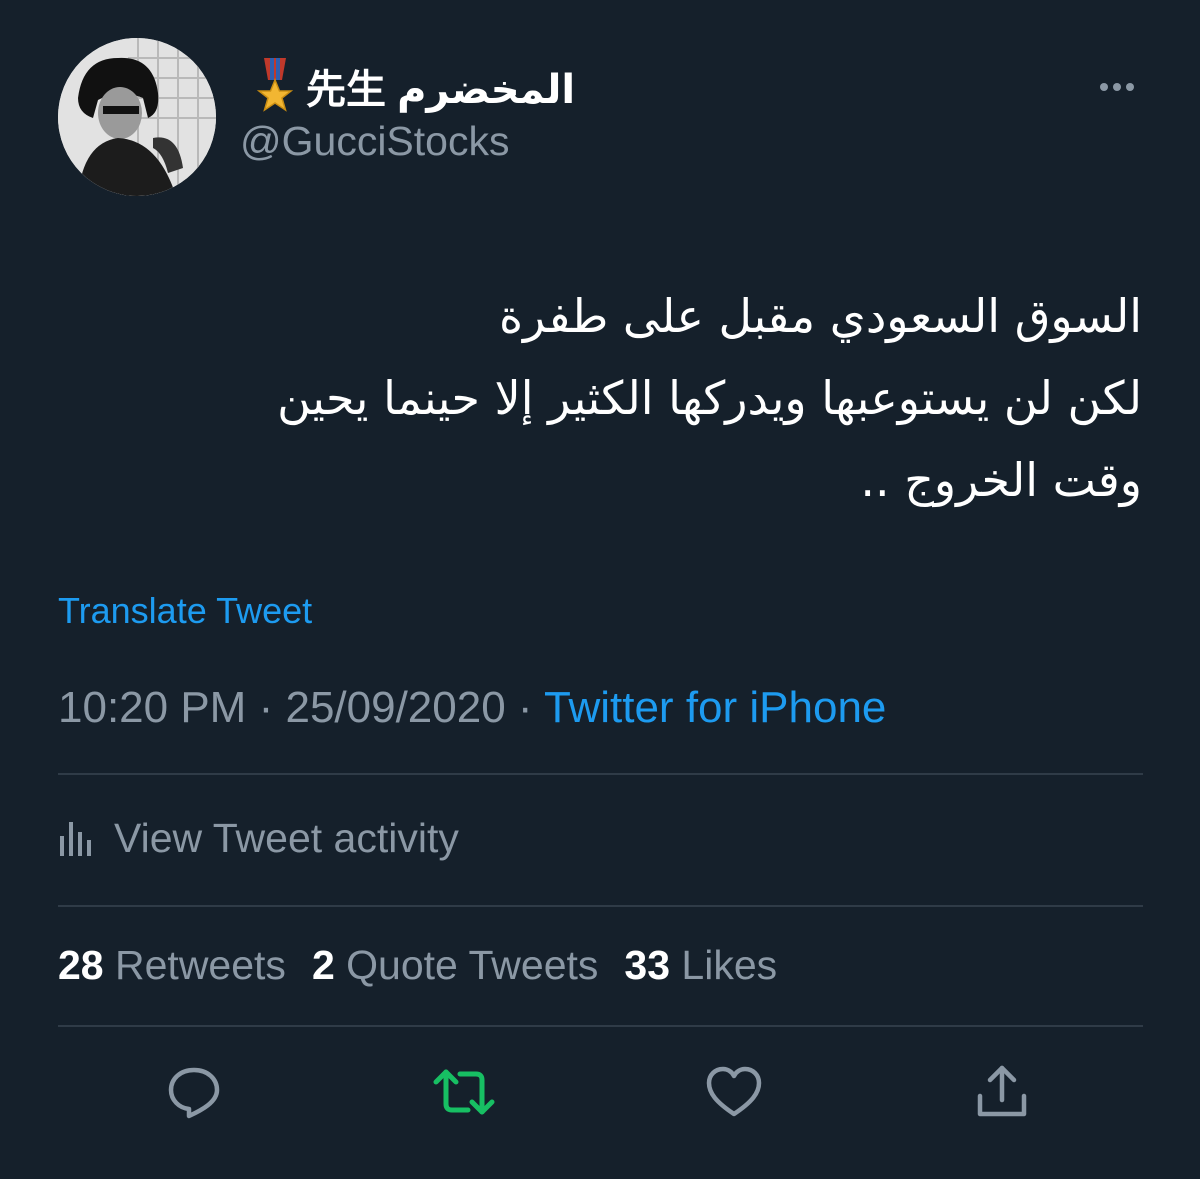  Describe the element at coordinates (81, 965) in the screenshot. I see `retweets-count: 28` at that location.